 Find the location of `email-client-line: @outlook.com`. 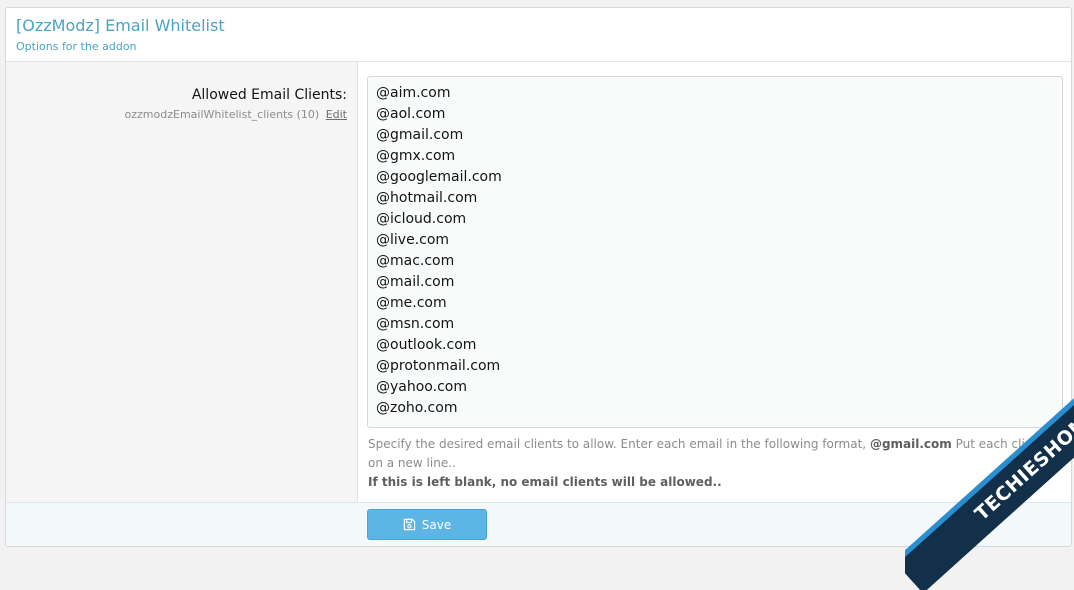

email-client-line: @outlook.com is located at coordinates (426, 345).